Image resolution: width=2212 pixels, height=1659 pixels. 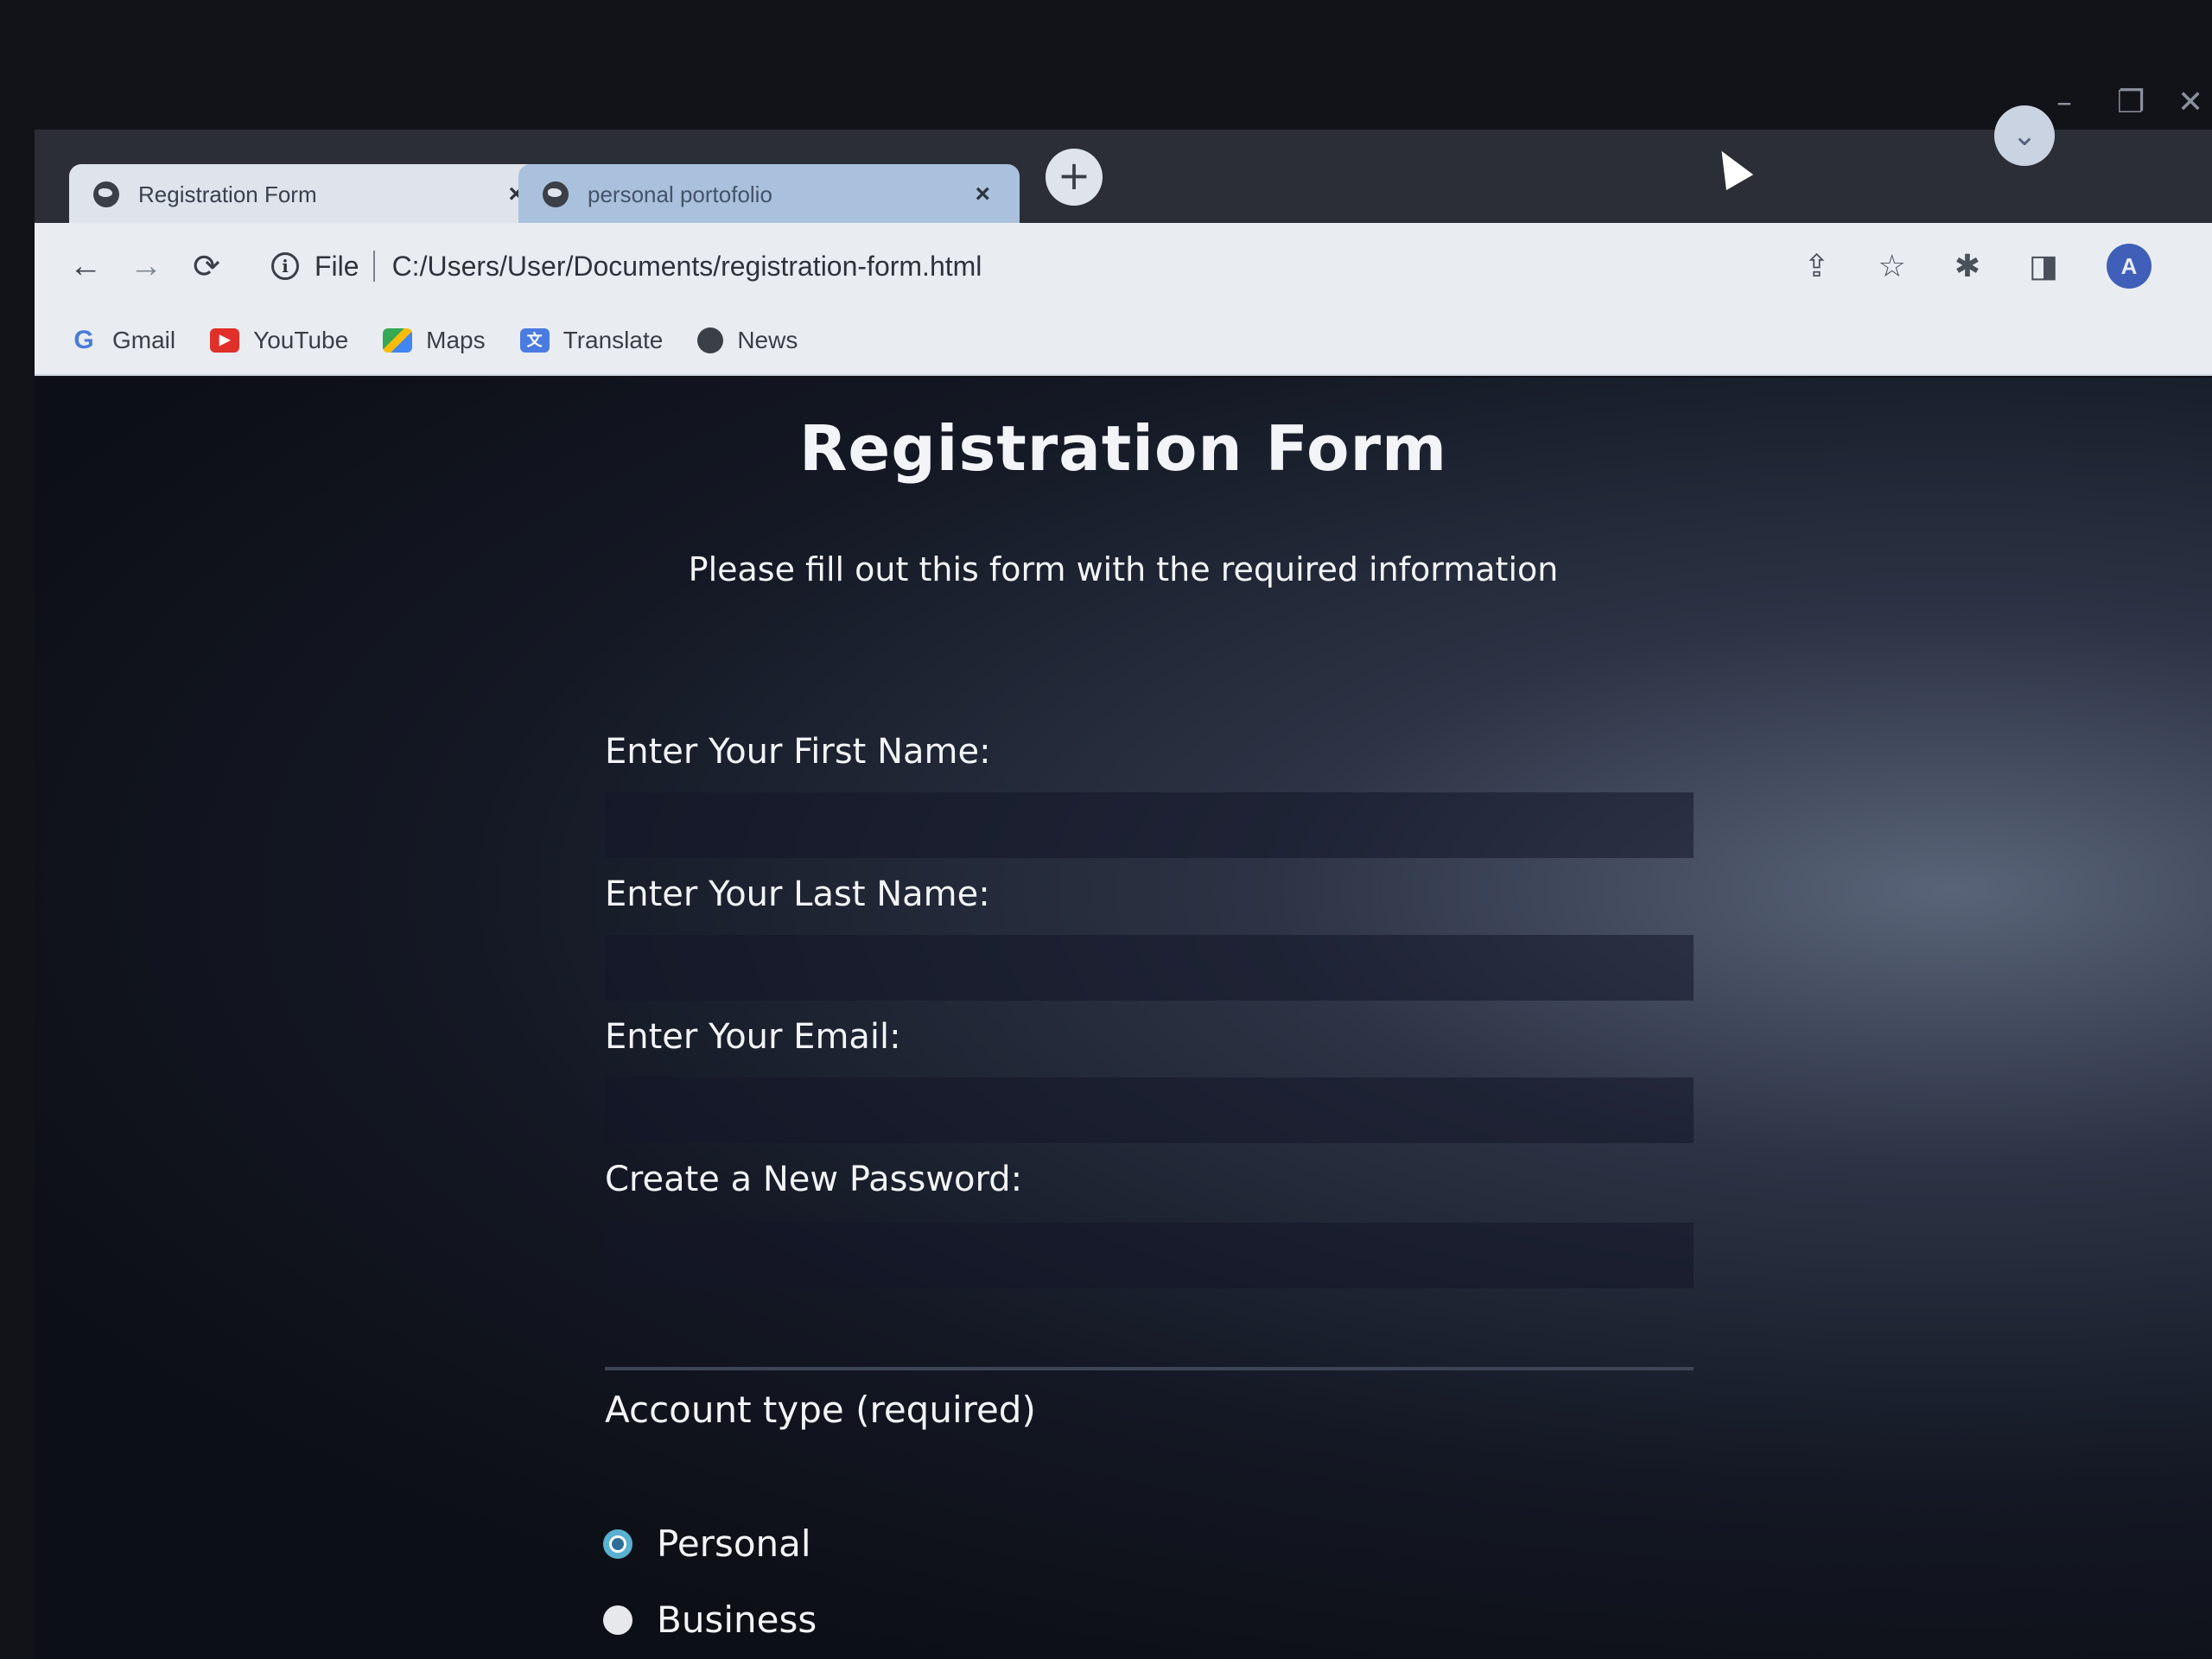 I want to click on account-type-legend: Account type (required), so click(x=820, y=1410).